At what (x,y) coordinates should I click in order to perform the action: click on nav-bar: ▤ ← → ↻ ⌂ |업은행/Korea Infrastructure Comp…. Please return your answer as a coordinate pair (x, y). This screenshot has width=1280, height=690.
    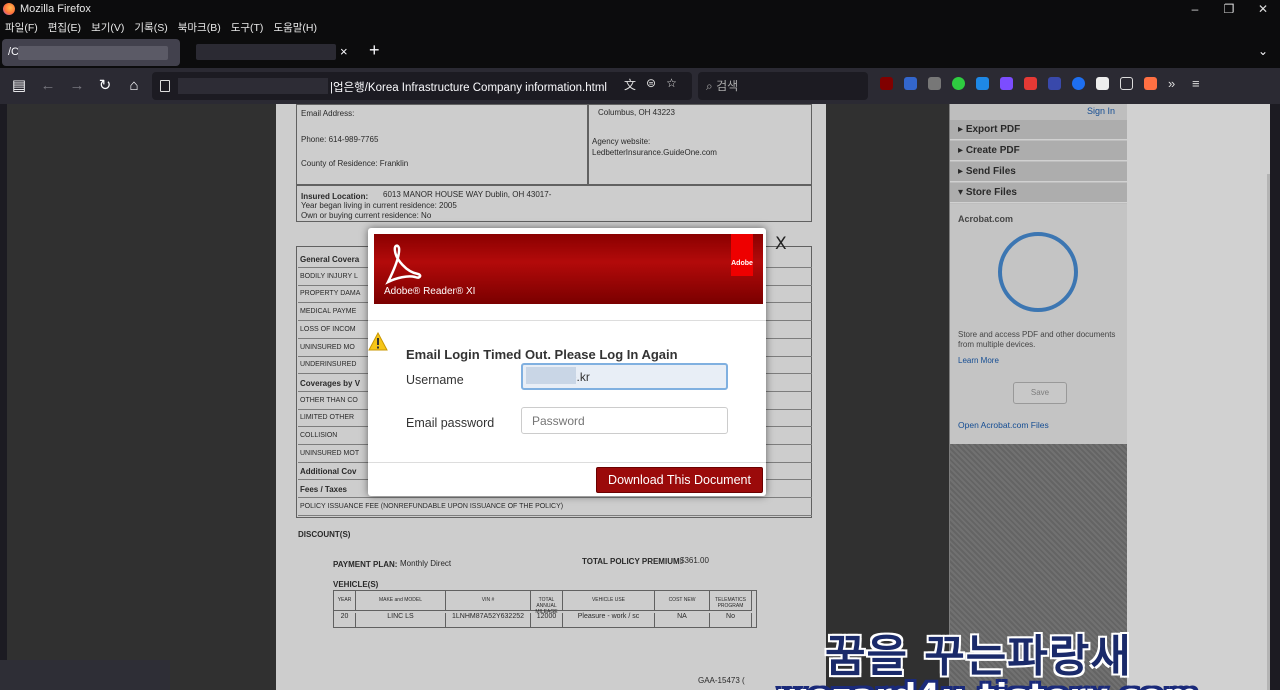
    Looking at the image, I should click on (640, 86).